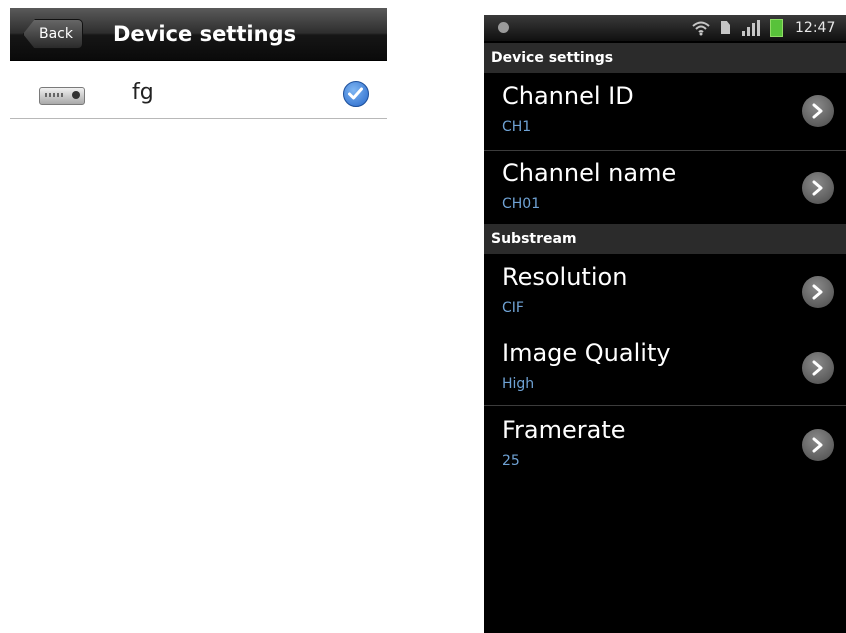 Image resolution: width=846 pixels, height=633 pixels. What do you see at coordinates (701, 28) in the screenshot?
I see `wifi-icon` at bounding box center [701, 28].